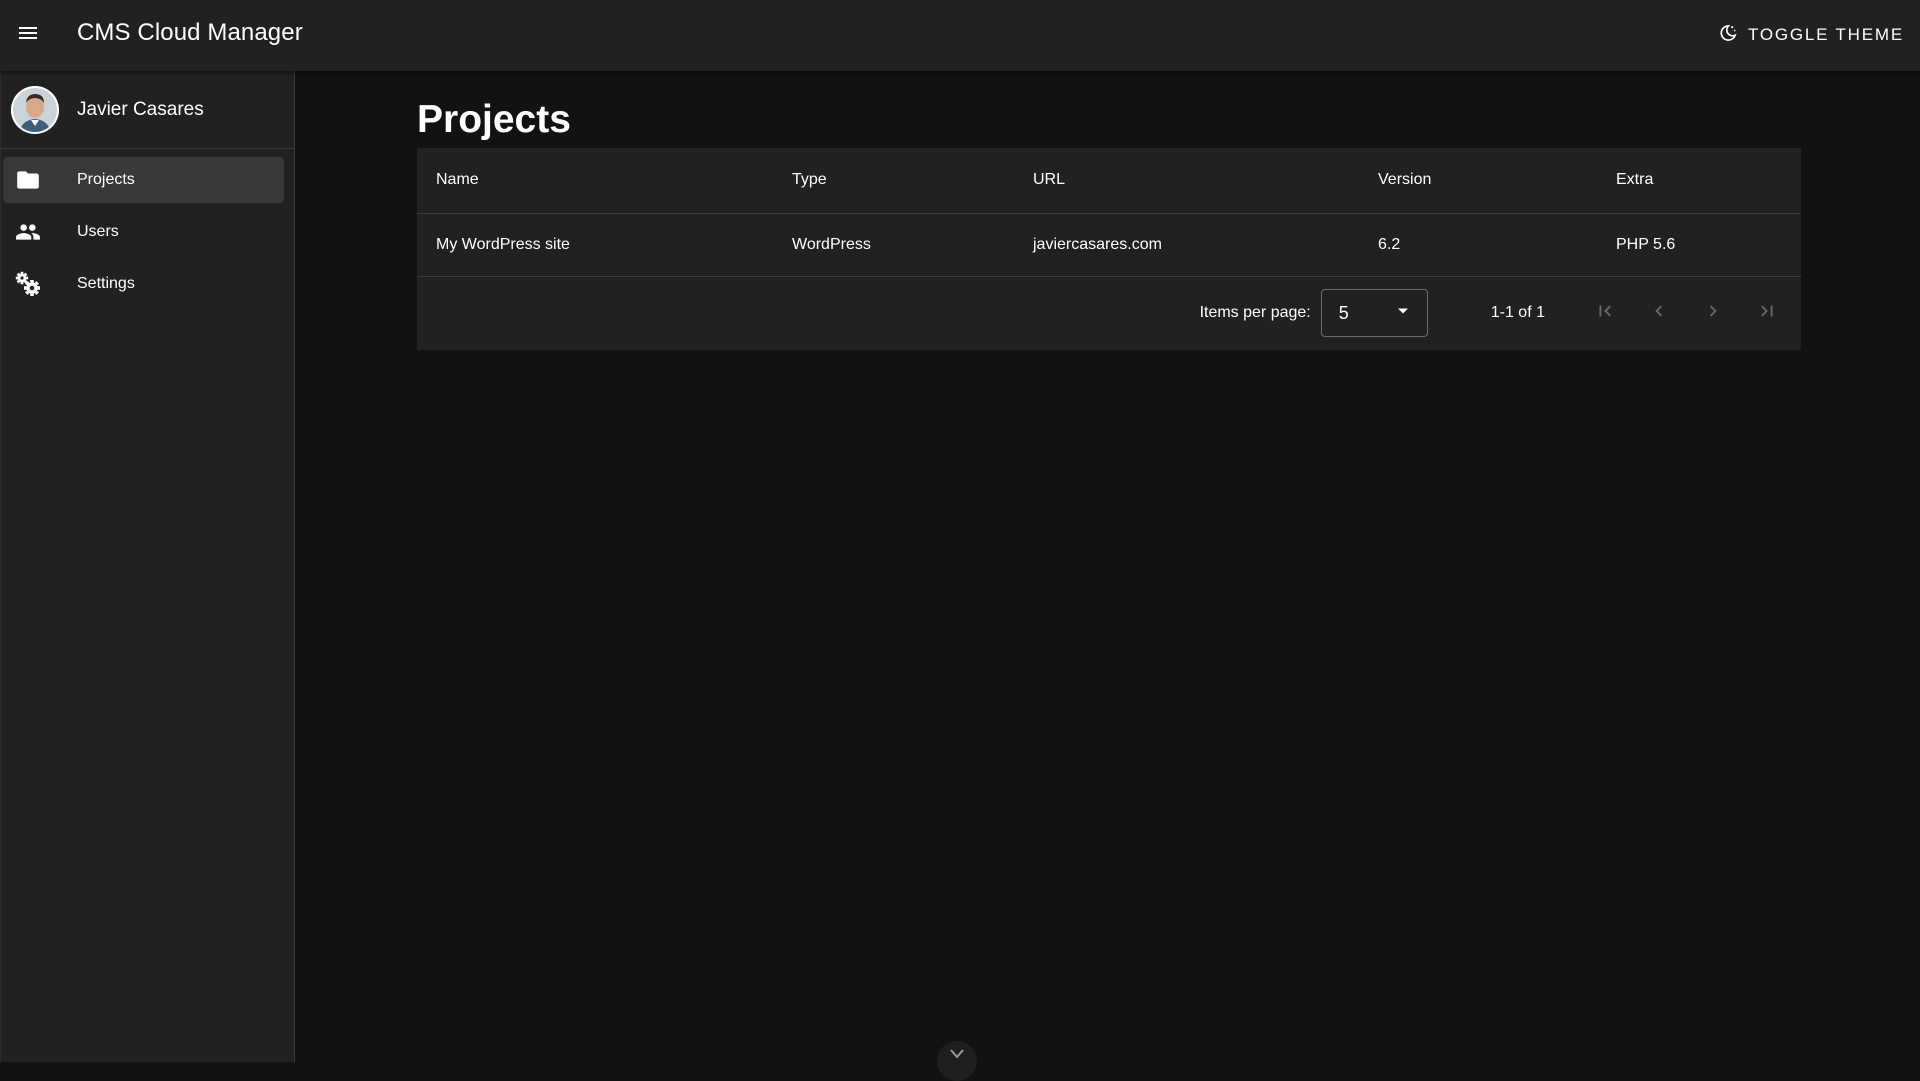 The height and width of the screenshot is (1081, 1920). I want to click on menu-button, so click(28, 35).